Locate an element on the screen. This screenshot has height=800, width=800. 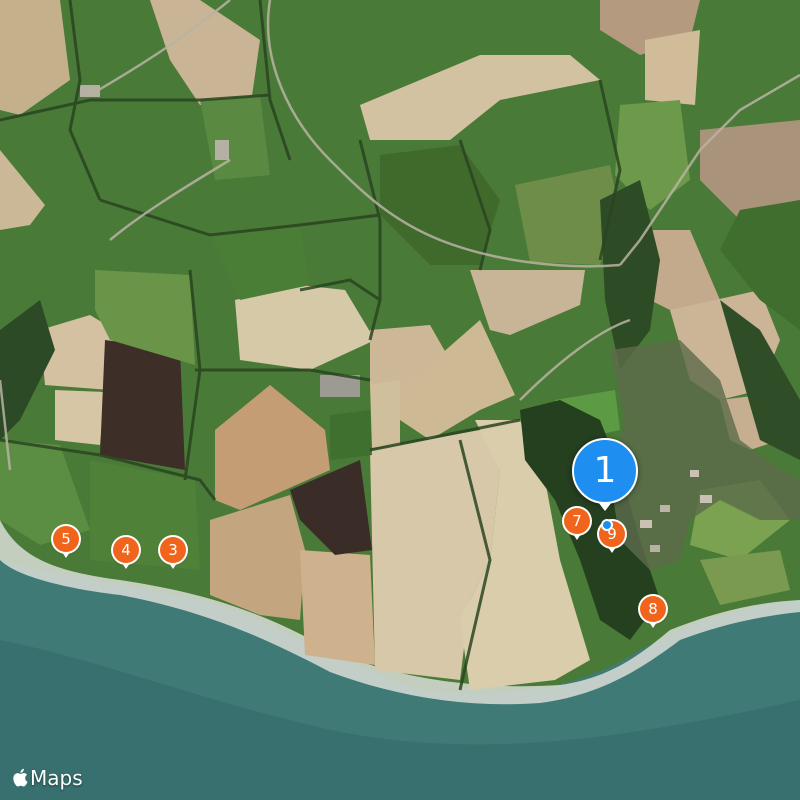
selected-marker-label: 1 is located at coordinates (605, 471).